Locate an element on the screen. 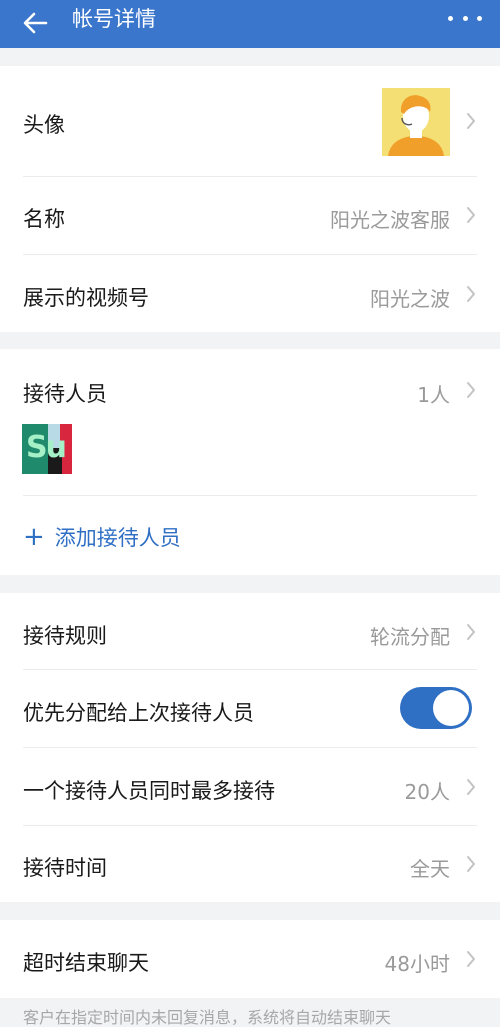 Image resolution: width=500 pixels, height=1027 pixels. arrow-left-icon is located at coordinates (35, 23).